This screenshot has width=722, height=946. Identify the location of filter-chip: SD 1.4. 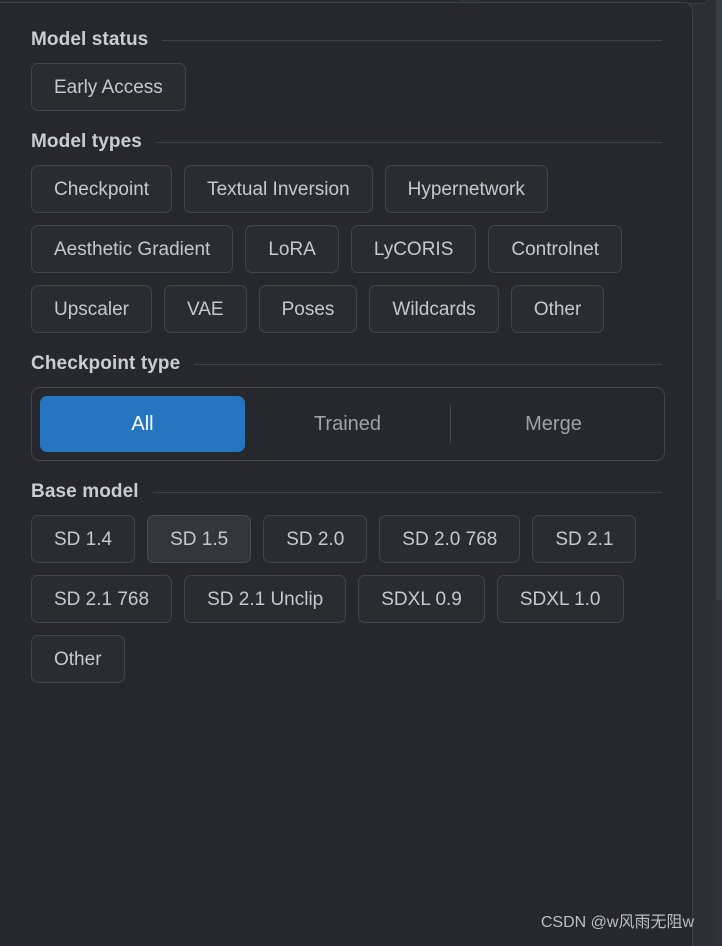
(83, 539).